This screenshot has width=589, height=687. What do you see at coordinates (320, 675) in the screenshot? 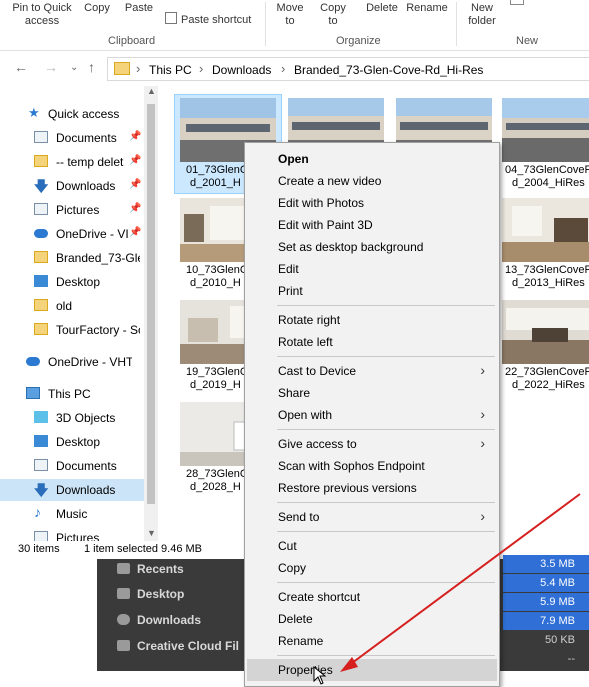
I see `mouse-cursor-icon` at bounding box center [320, 675].